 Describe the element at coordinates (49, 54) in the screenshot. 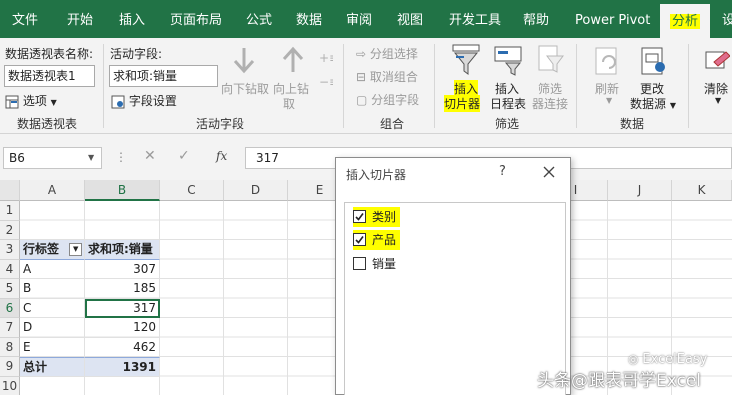

I see `pivot-name-label: 数据透视表名称:` at that location.